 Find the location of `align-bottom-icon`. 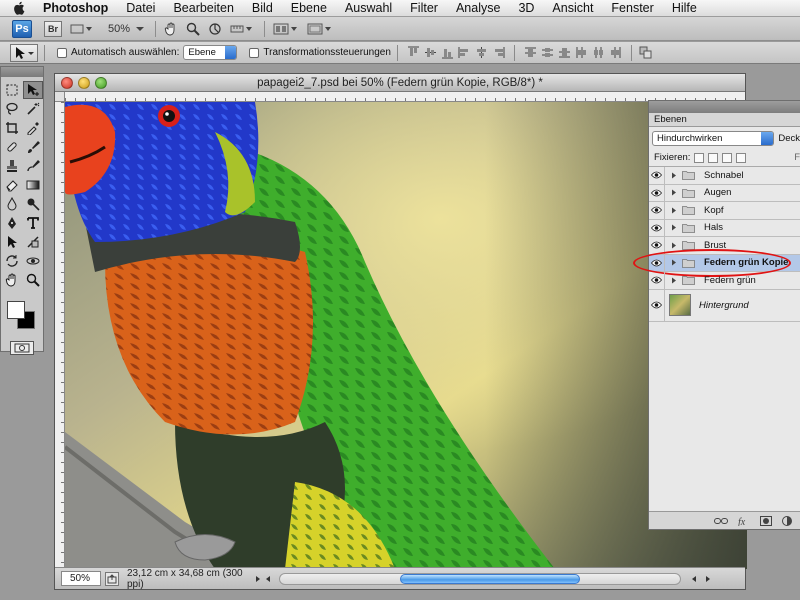

align-bottom-icon is located at coordinates (447, 52).